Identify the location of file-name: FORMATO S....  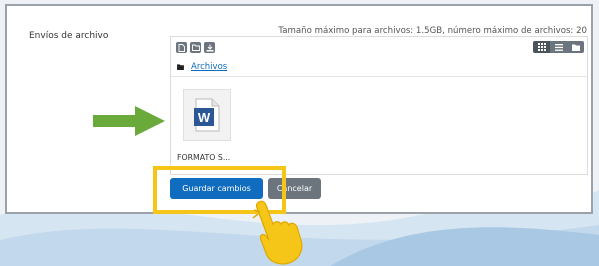
(203, 157).